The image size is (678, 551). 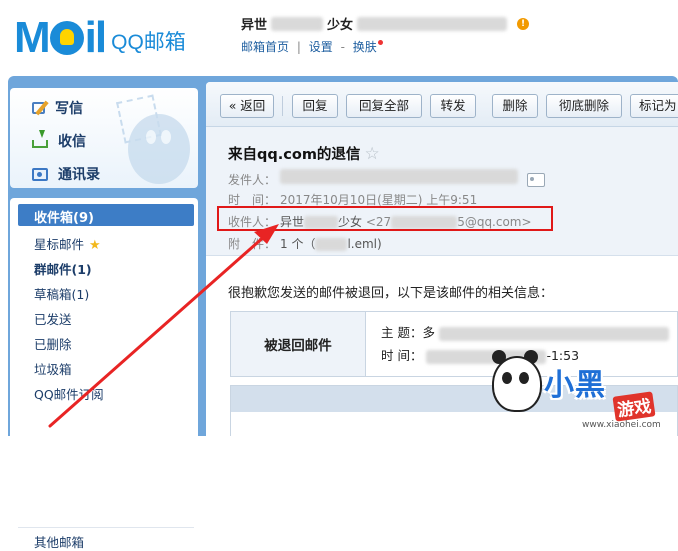 I want to click on folder-deleted: 已删除, so click(x=53, y=343).